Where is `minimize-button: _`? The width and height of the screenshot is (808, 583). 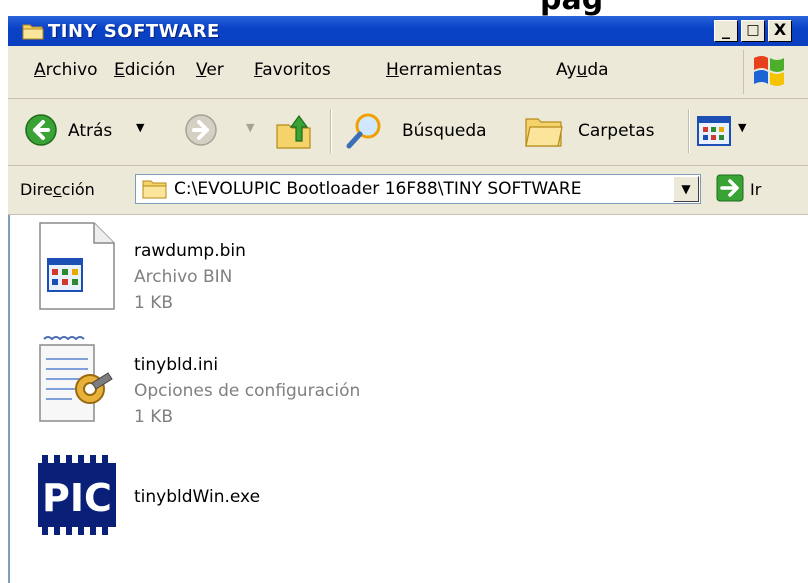 minimize-button: _ is located at coordinates (726, 31).